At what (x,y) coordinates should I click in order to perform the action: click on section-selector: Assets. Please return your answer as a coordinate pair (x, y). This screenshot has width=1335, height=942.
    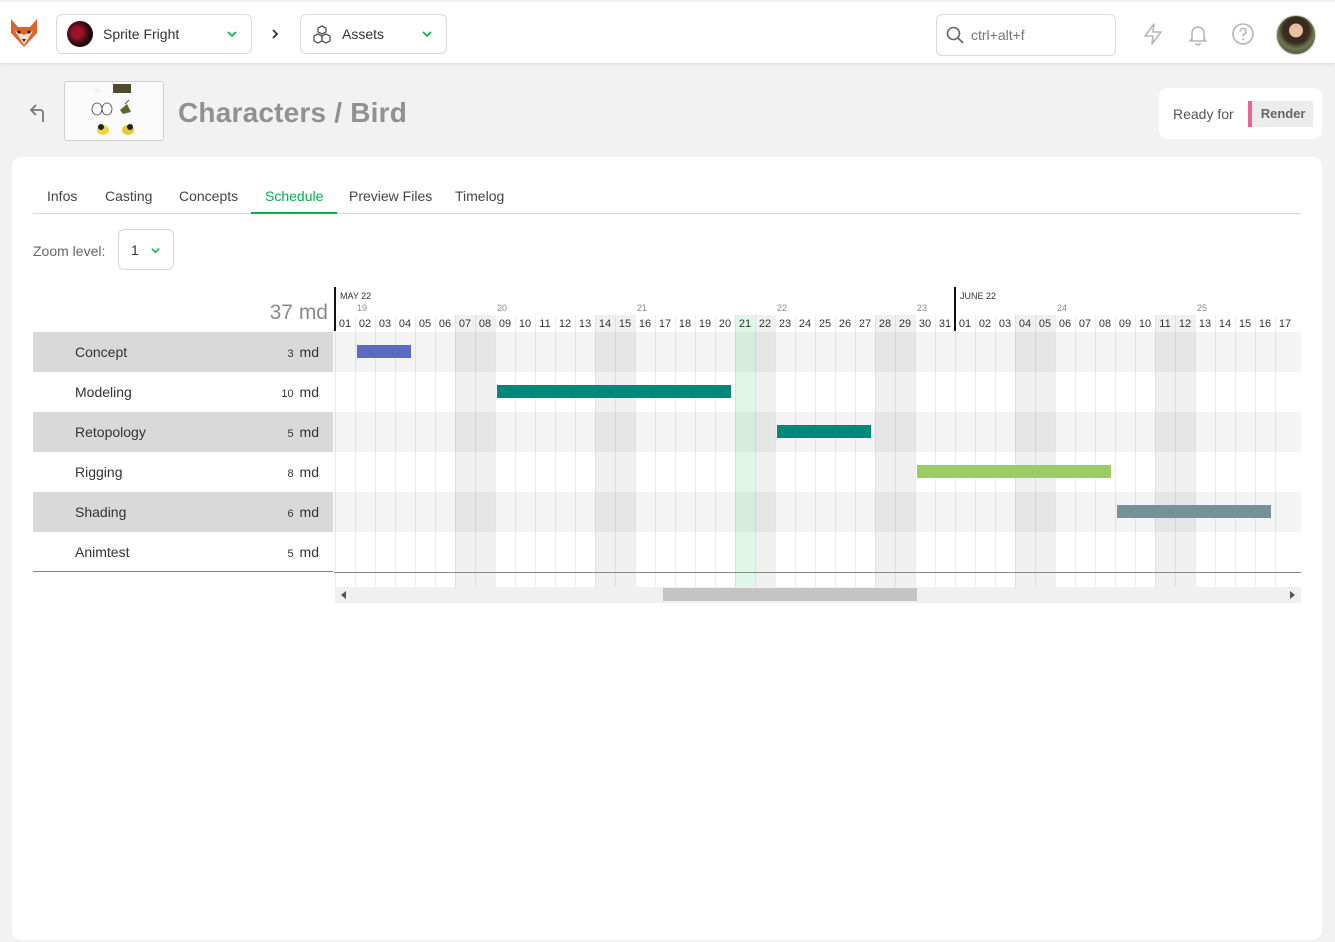
    Looking at the image, I should click on (373, 34).